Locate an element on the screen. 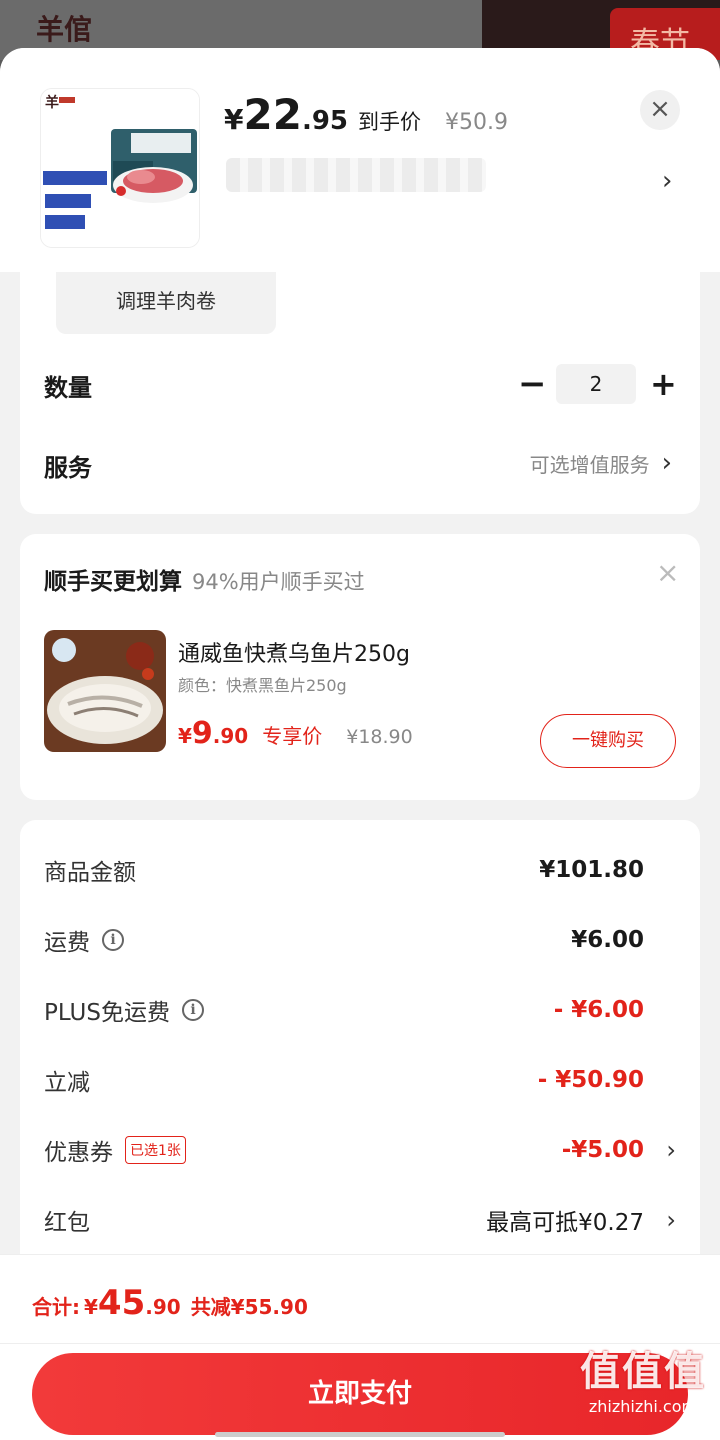  service-label: 服务 is located at coordinates (68, 468).